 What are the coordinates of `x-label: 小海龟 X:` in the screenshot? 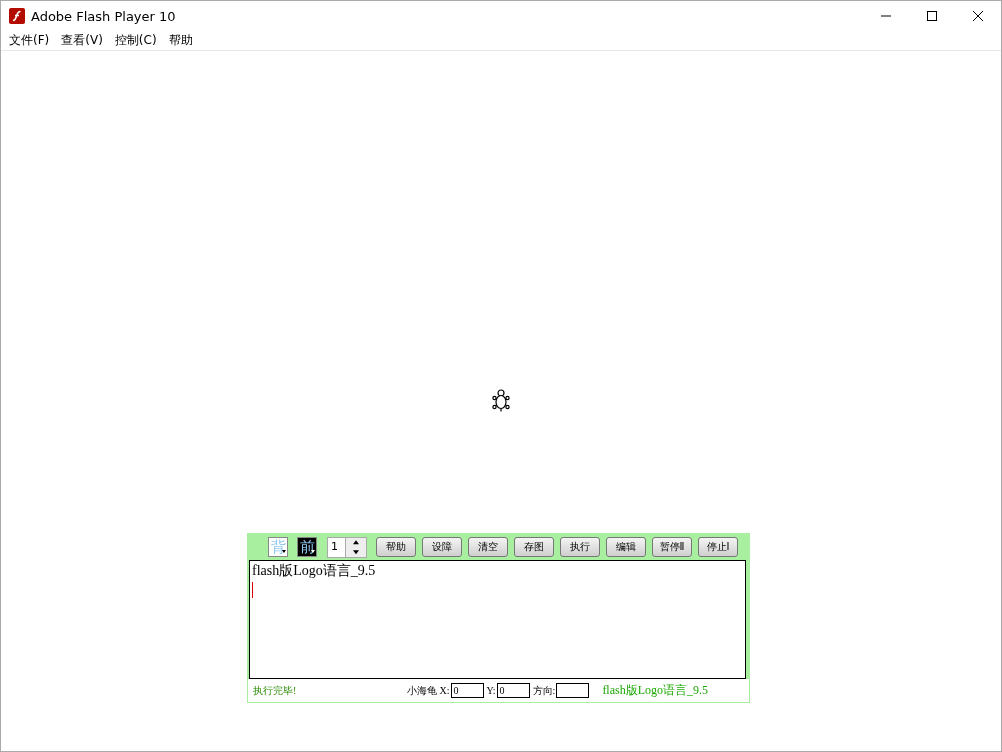 It's located at (428, 690).